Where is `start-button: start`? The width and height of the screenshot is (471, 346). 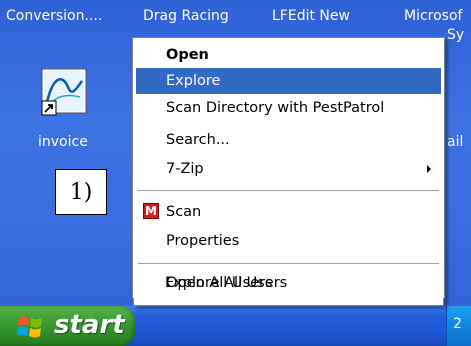 start-button: start is located at coordinates (67, 326).